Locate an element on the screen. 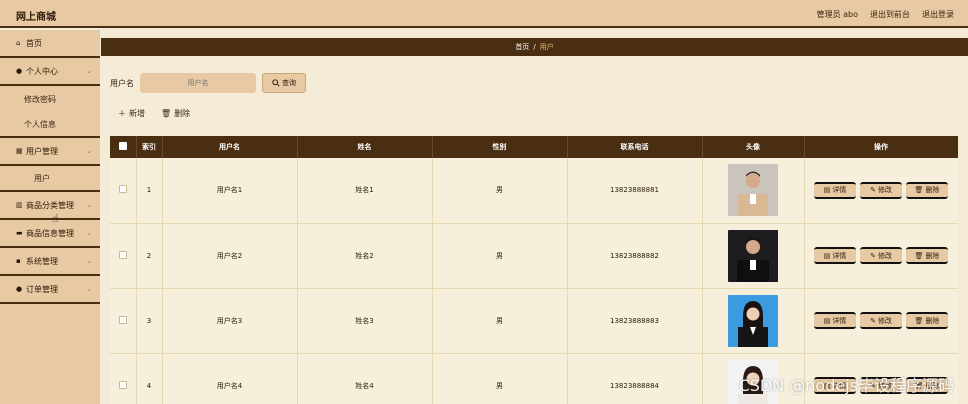 Image resolution: width=968 pixels, height=404 pixels. column-header: 操作 is located at coordinates (881, 147).